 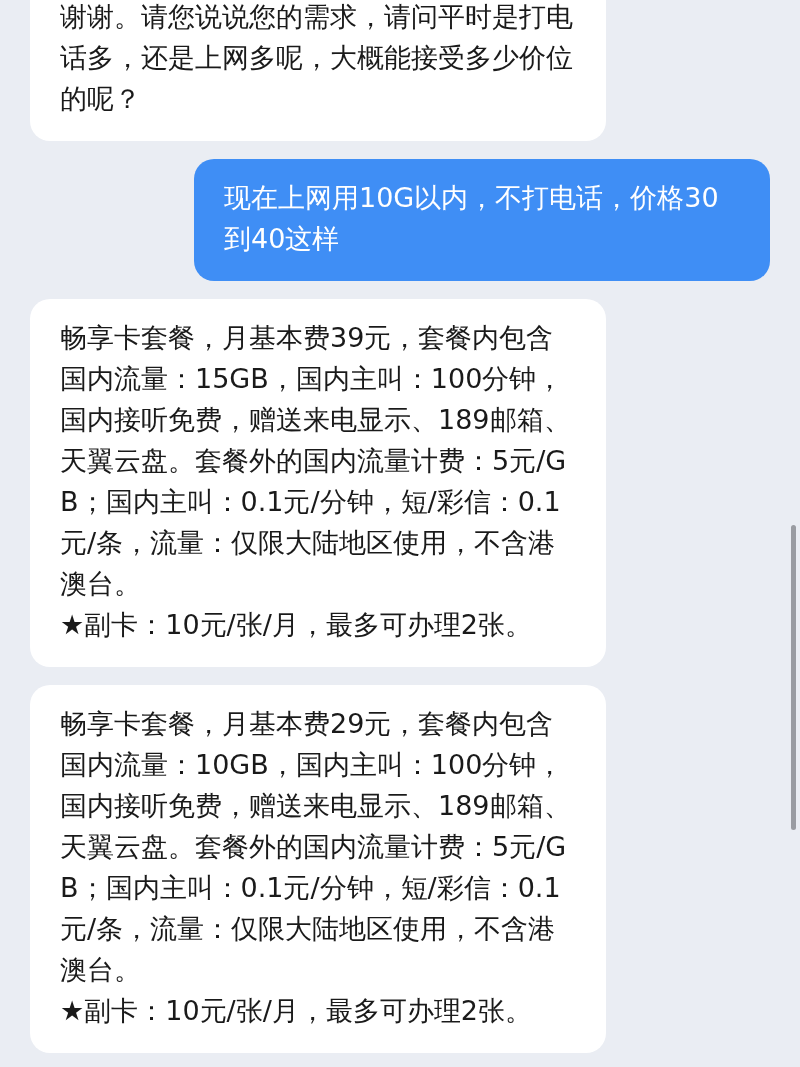 What do you see at coordinates (482, 220) in the screenshot?
I see `message-bubble: 现在上网用10G以内，不打电话，价格30到40这样` at bounding box center [482, 220].